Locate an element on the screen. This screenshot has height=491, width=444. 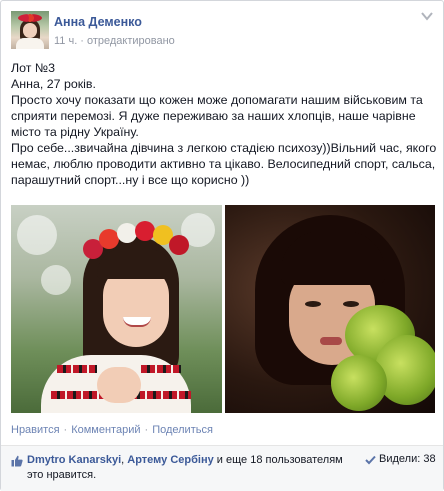
flower-wreath is located at coordinates (138, 241).